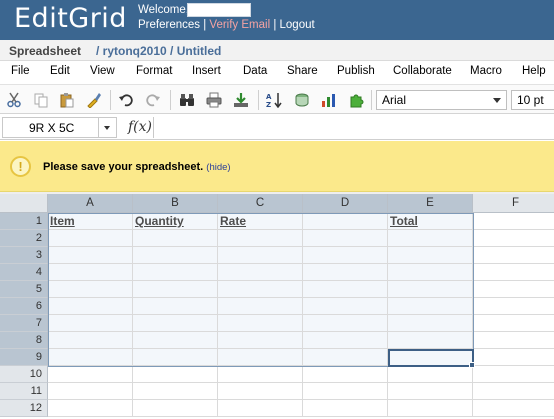 The width and height of the screenshot is (554, 419). I want to click on cell-f3, so click(513, 255).